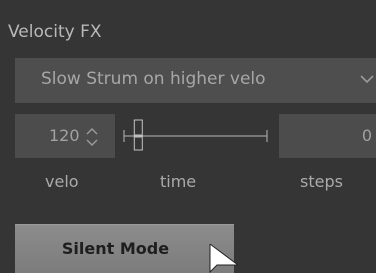  Describe the element at coordinates (195, 136) in the screenshot. I see `time-slider` at that location.